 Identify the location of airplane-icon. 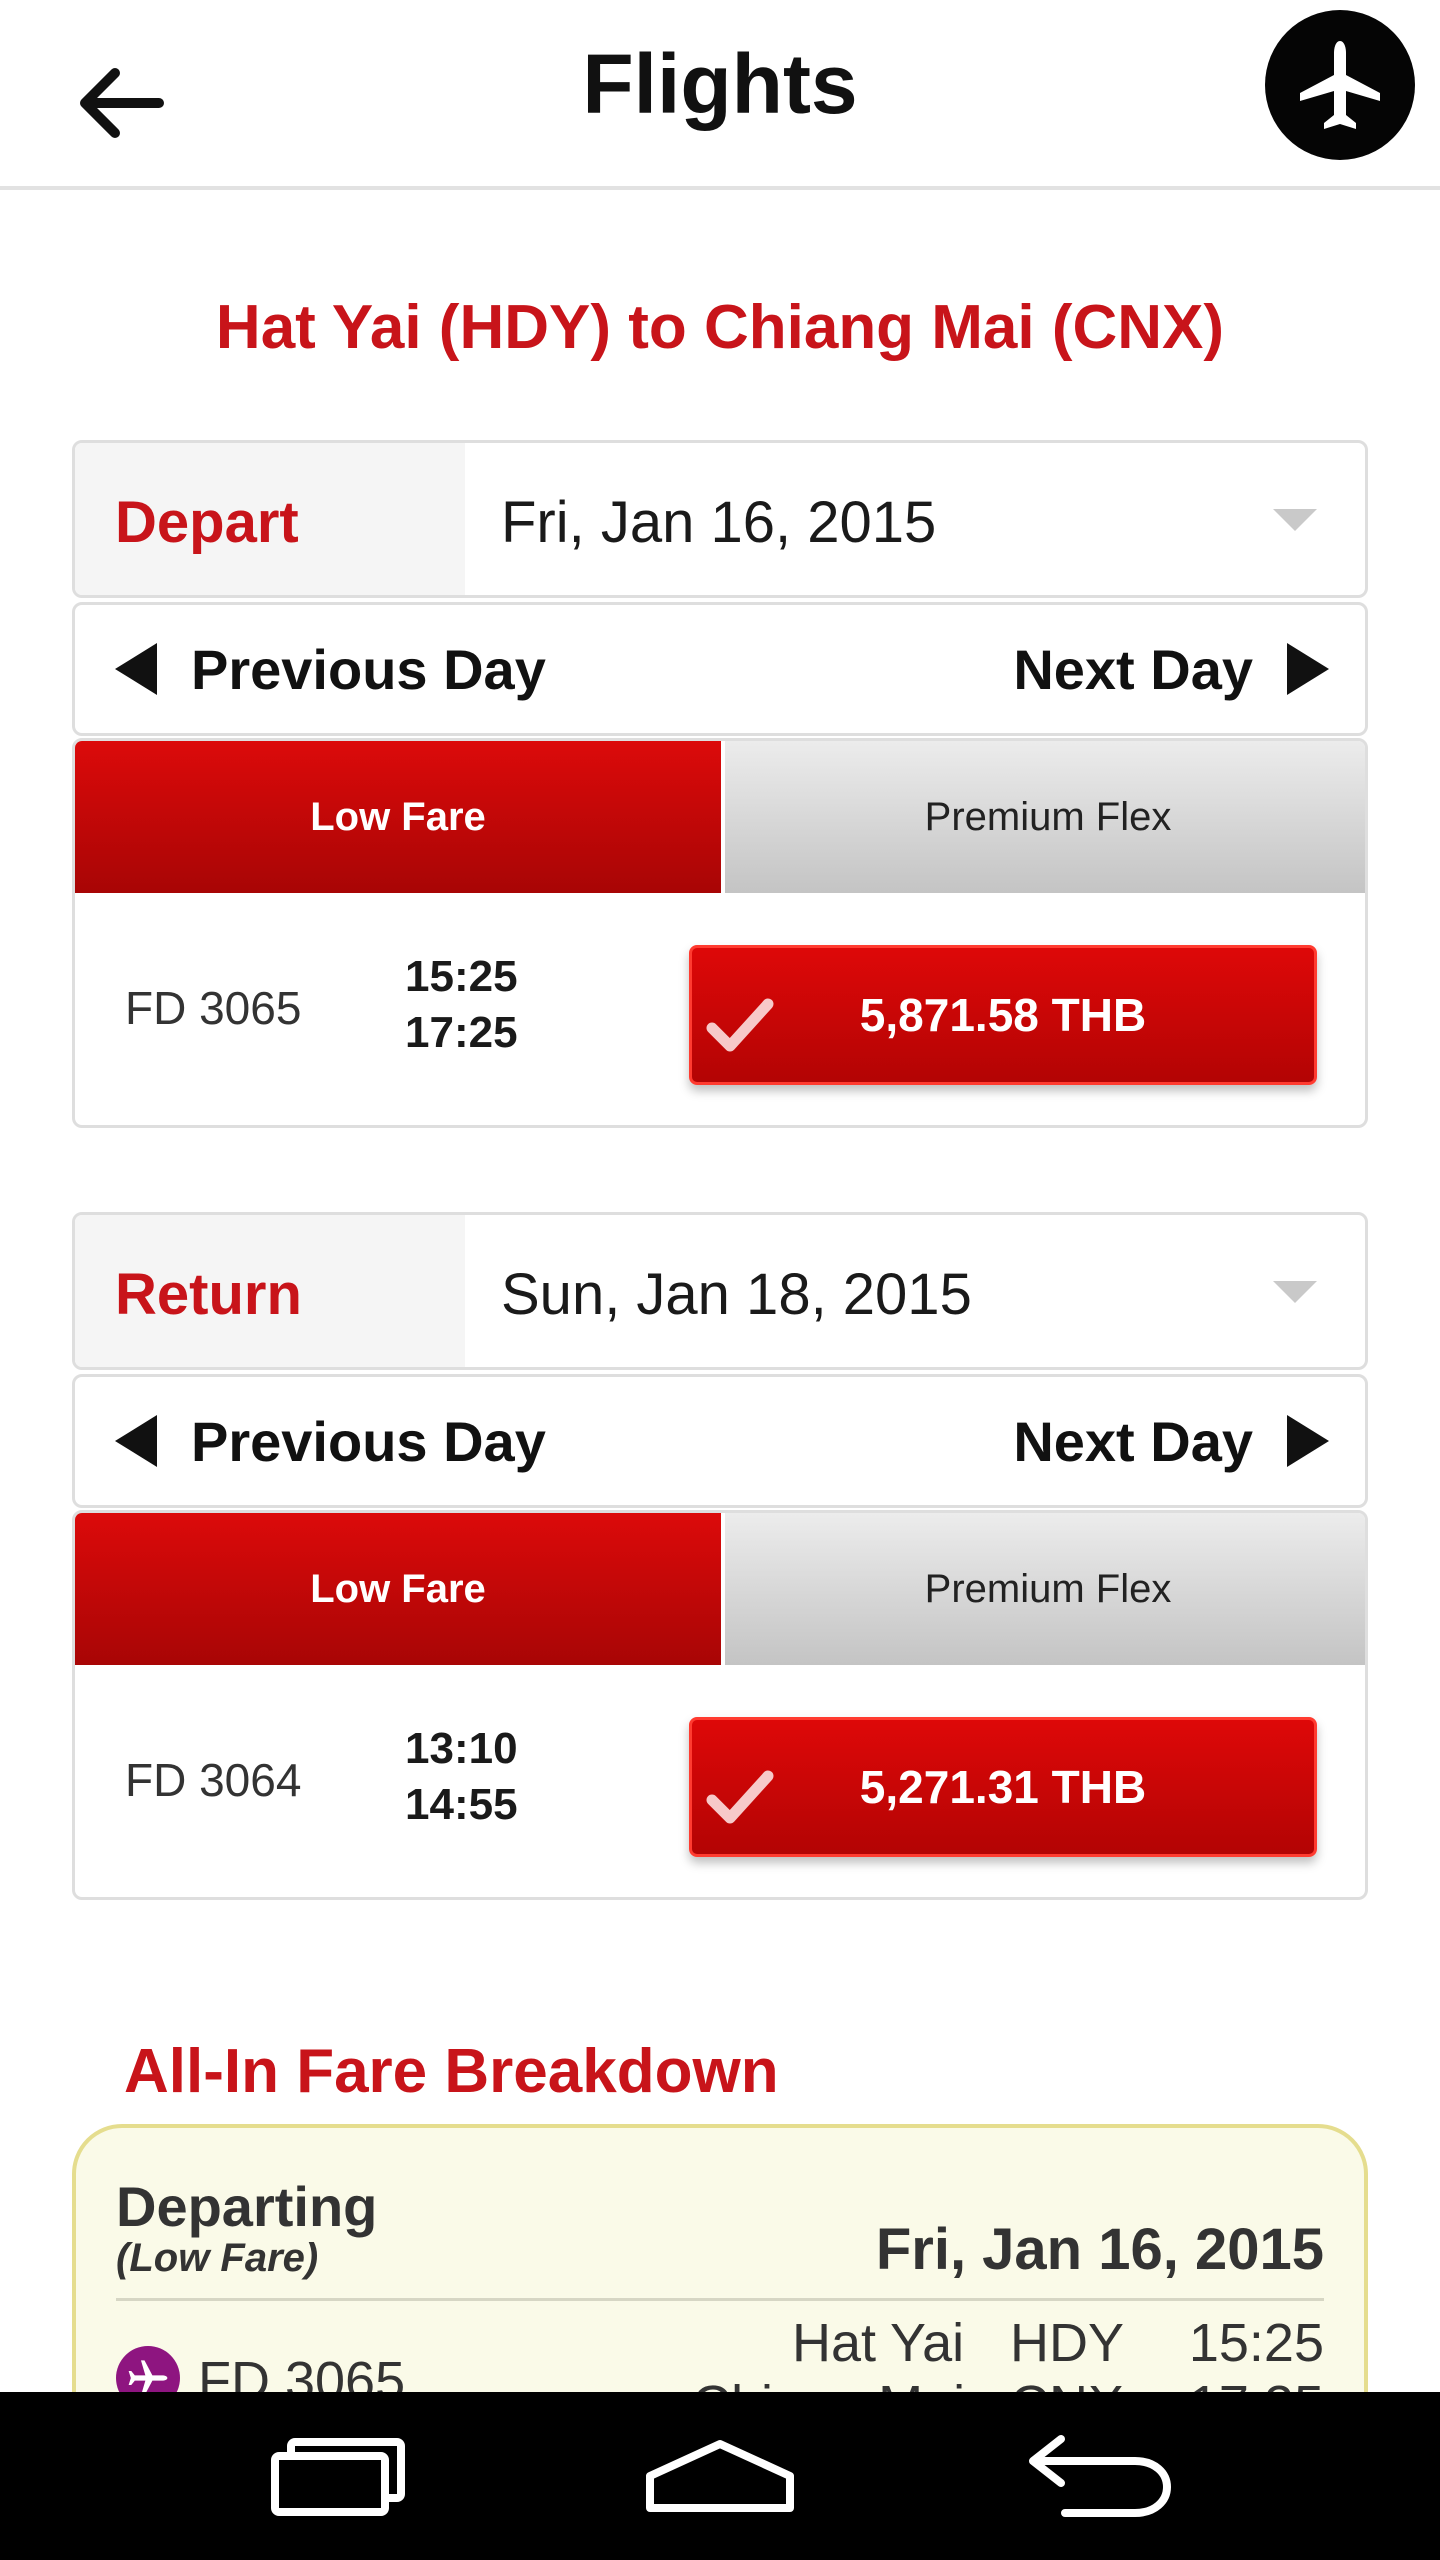
(1340, 85).